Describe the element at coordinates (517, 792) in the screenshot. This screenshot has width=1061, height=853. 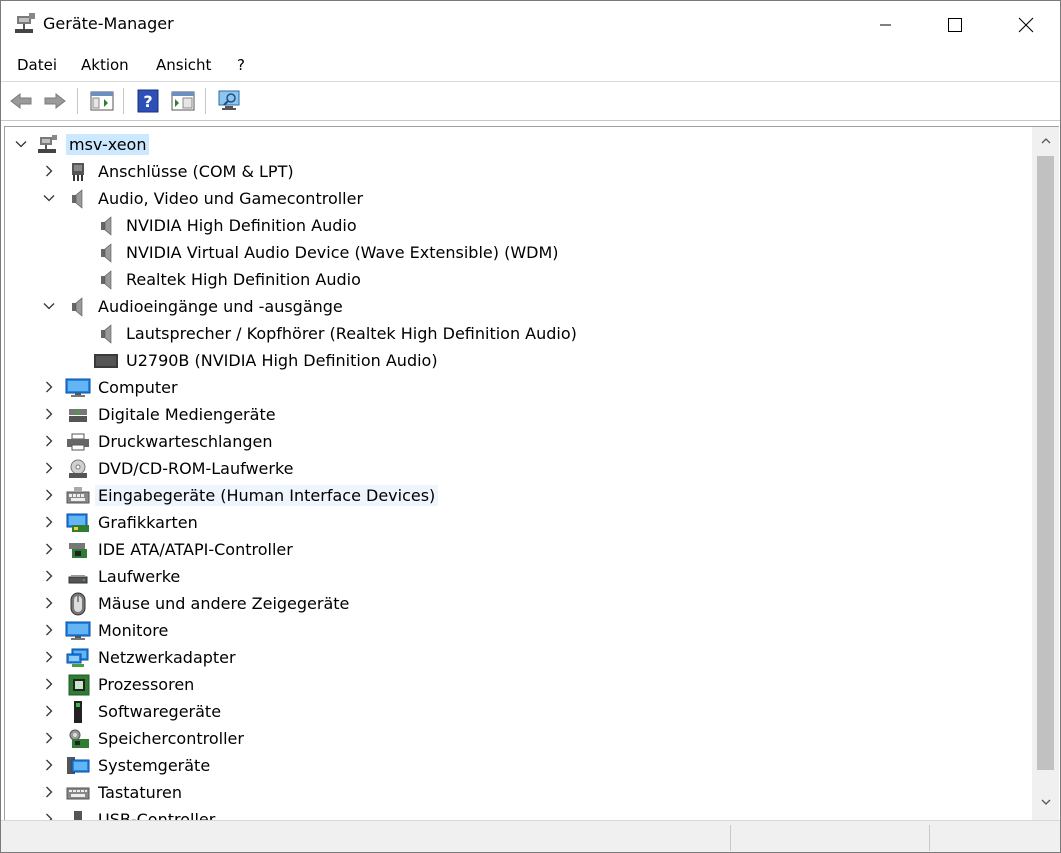
I see `tree-node-keyboards: Tastaturen` at that location.